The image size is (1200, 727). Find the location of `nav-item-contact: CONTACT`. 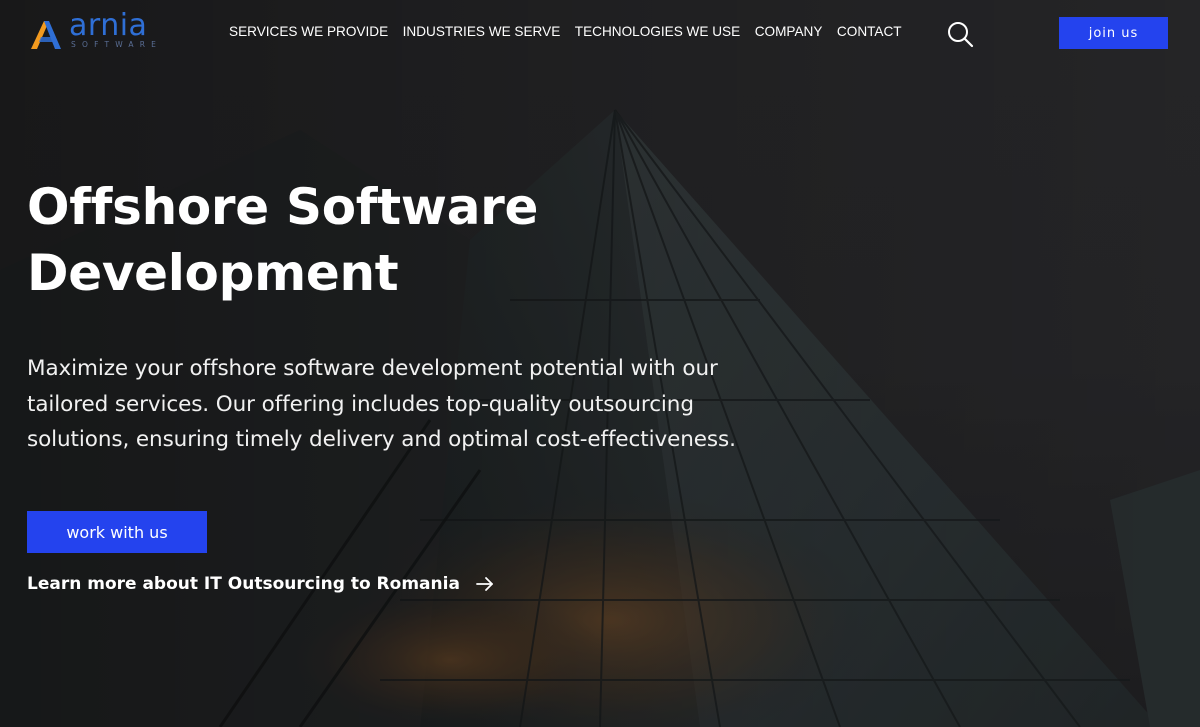

nav-item-contact: CONTACT is located at coordinates (869, 31).